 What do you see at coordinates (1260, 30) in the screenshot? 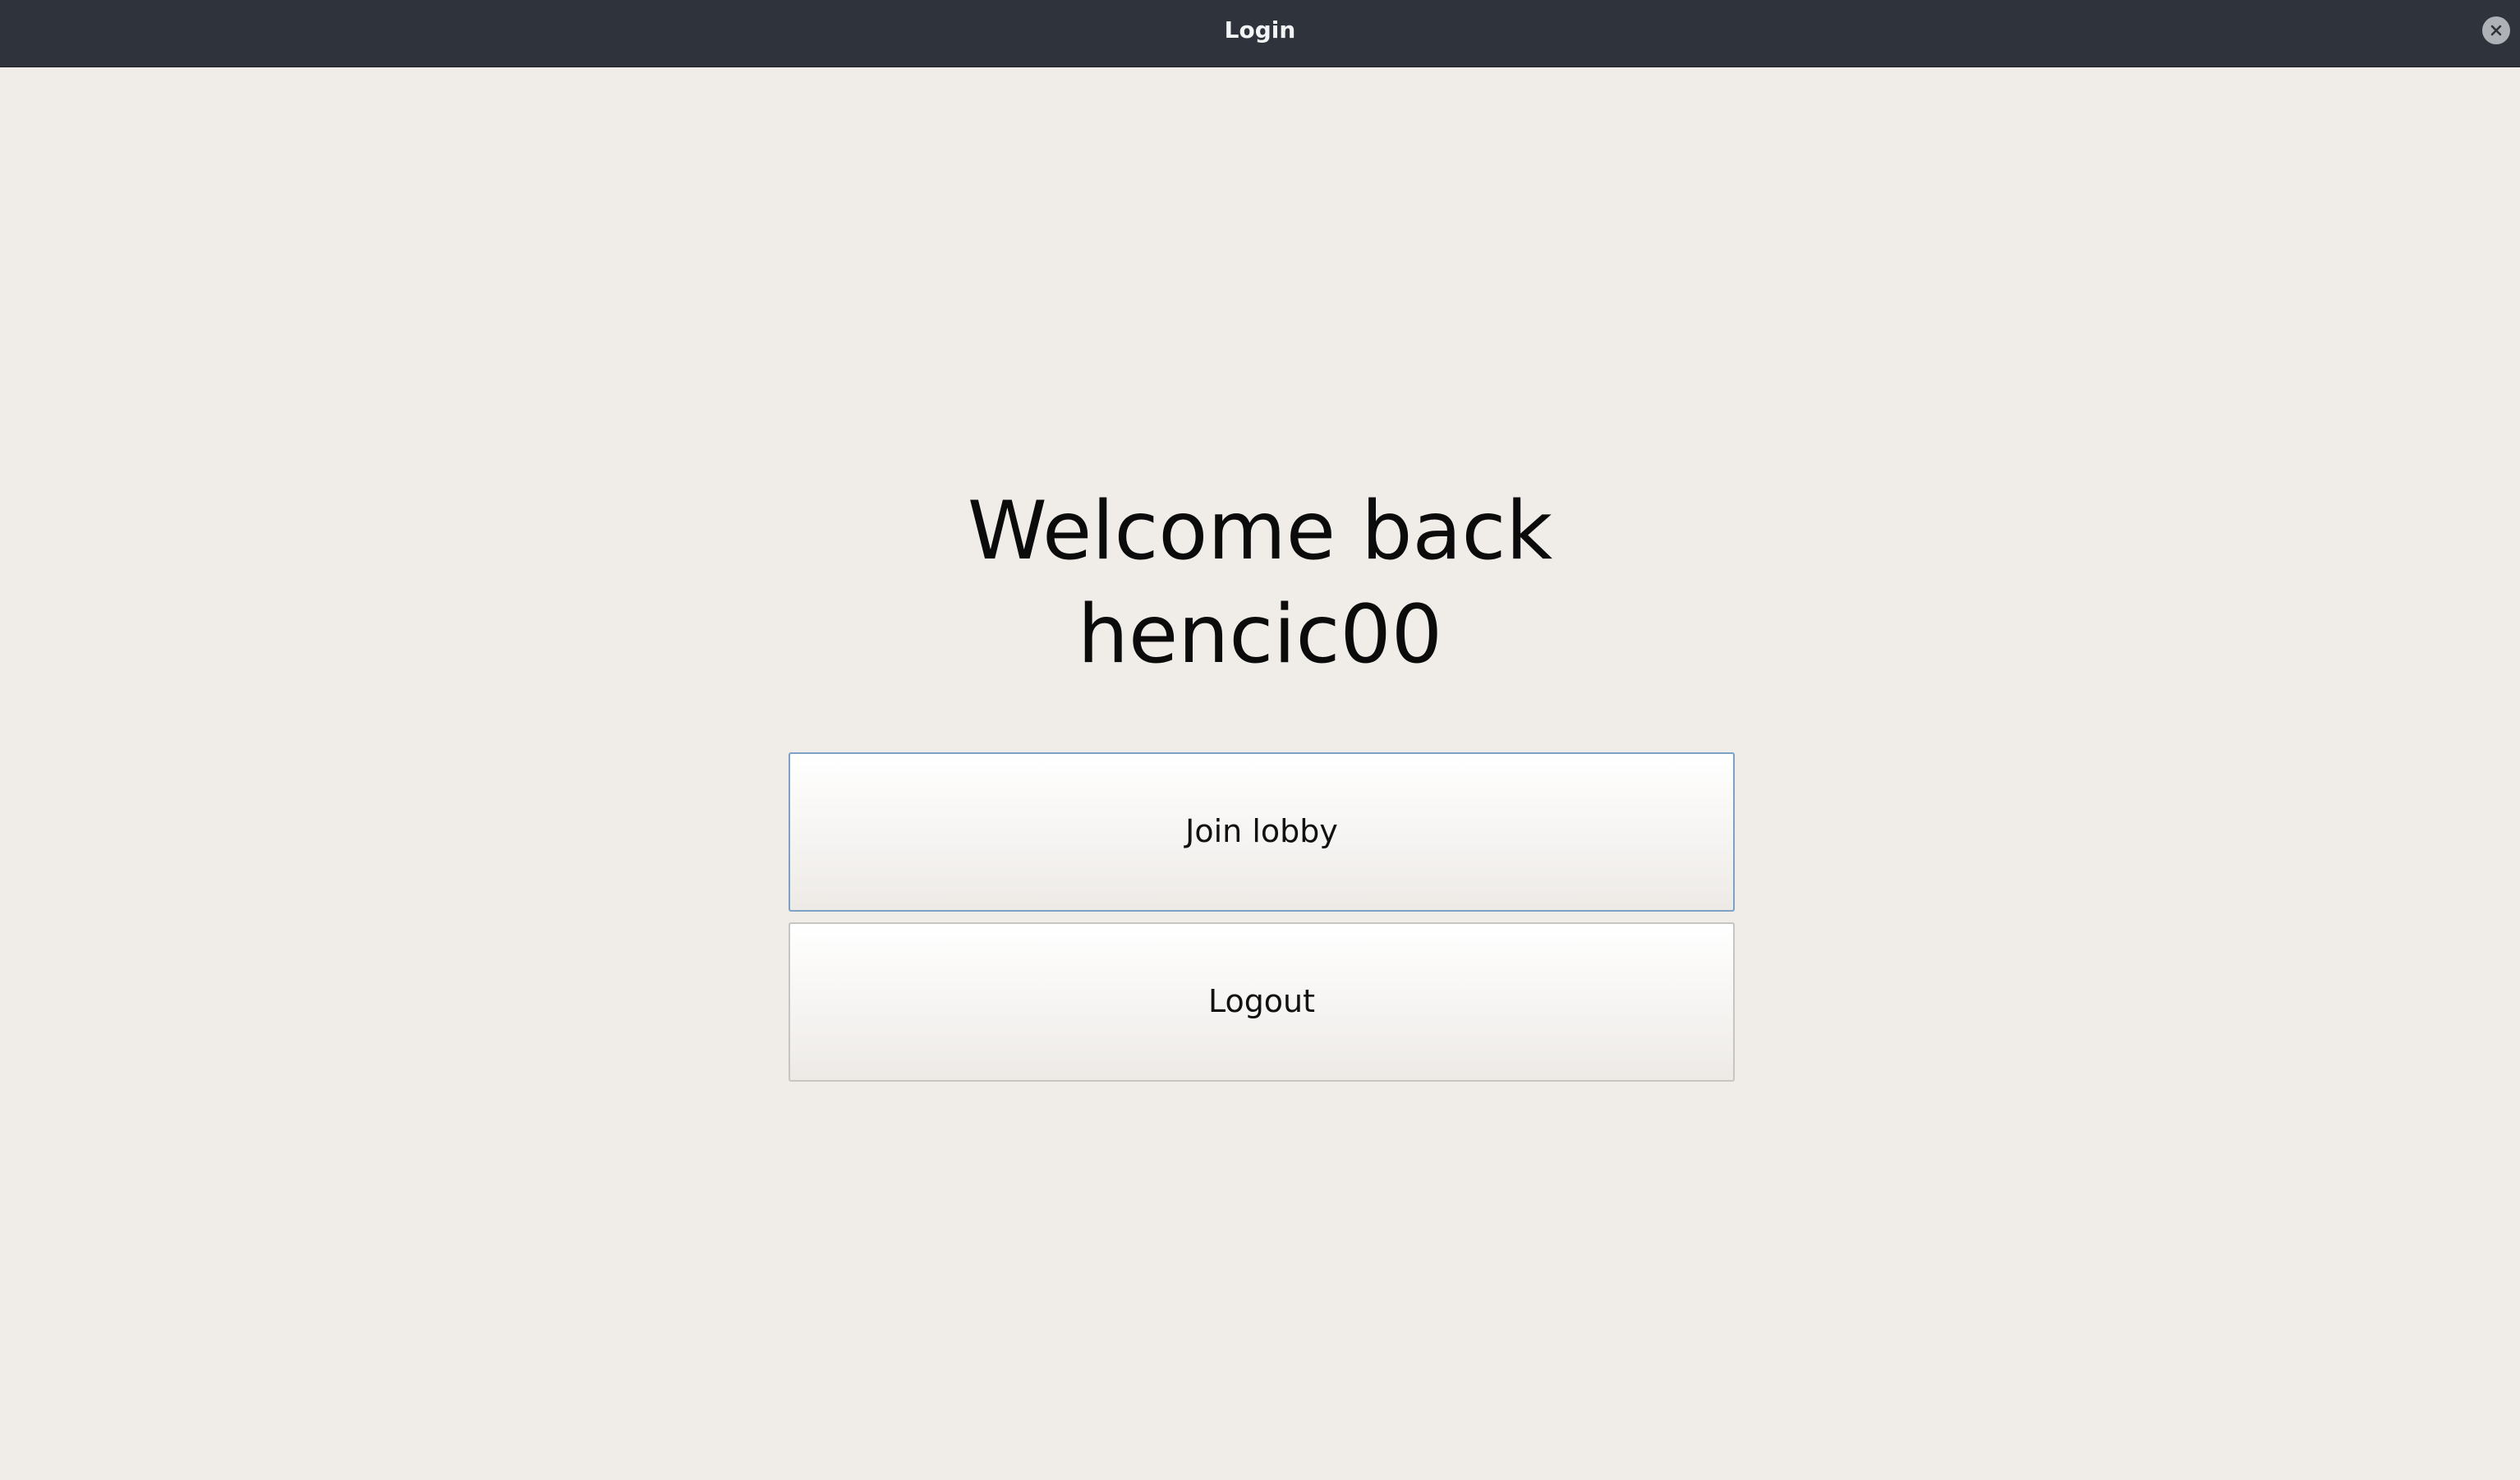
I see `window-title: Login` at bounding box center [1260, 30].